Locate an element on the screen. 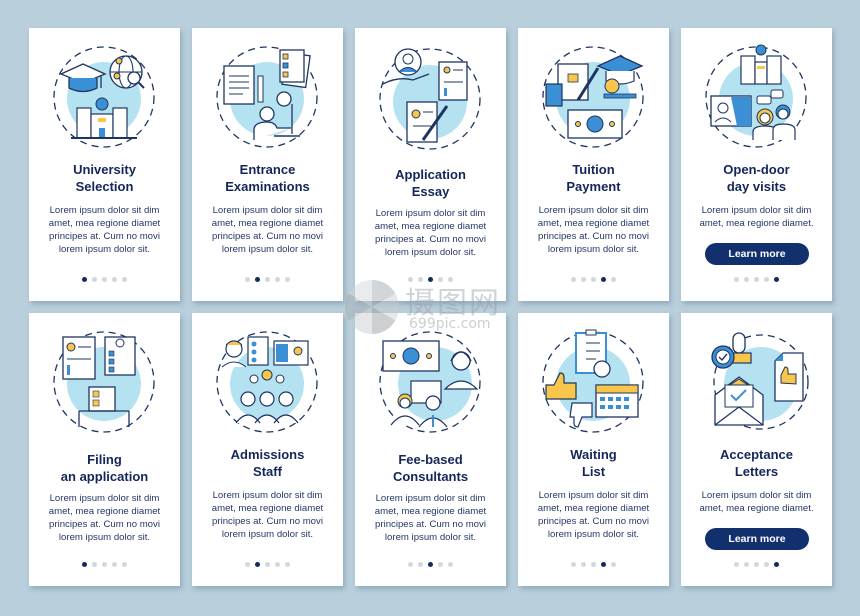 The image size is (860, 616). card-title: Waiting List is located at coordinates (593, 463).